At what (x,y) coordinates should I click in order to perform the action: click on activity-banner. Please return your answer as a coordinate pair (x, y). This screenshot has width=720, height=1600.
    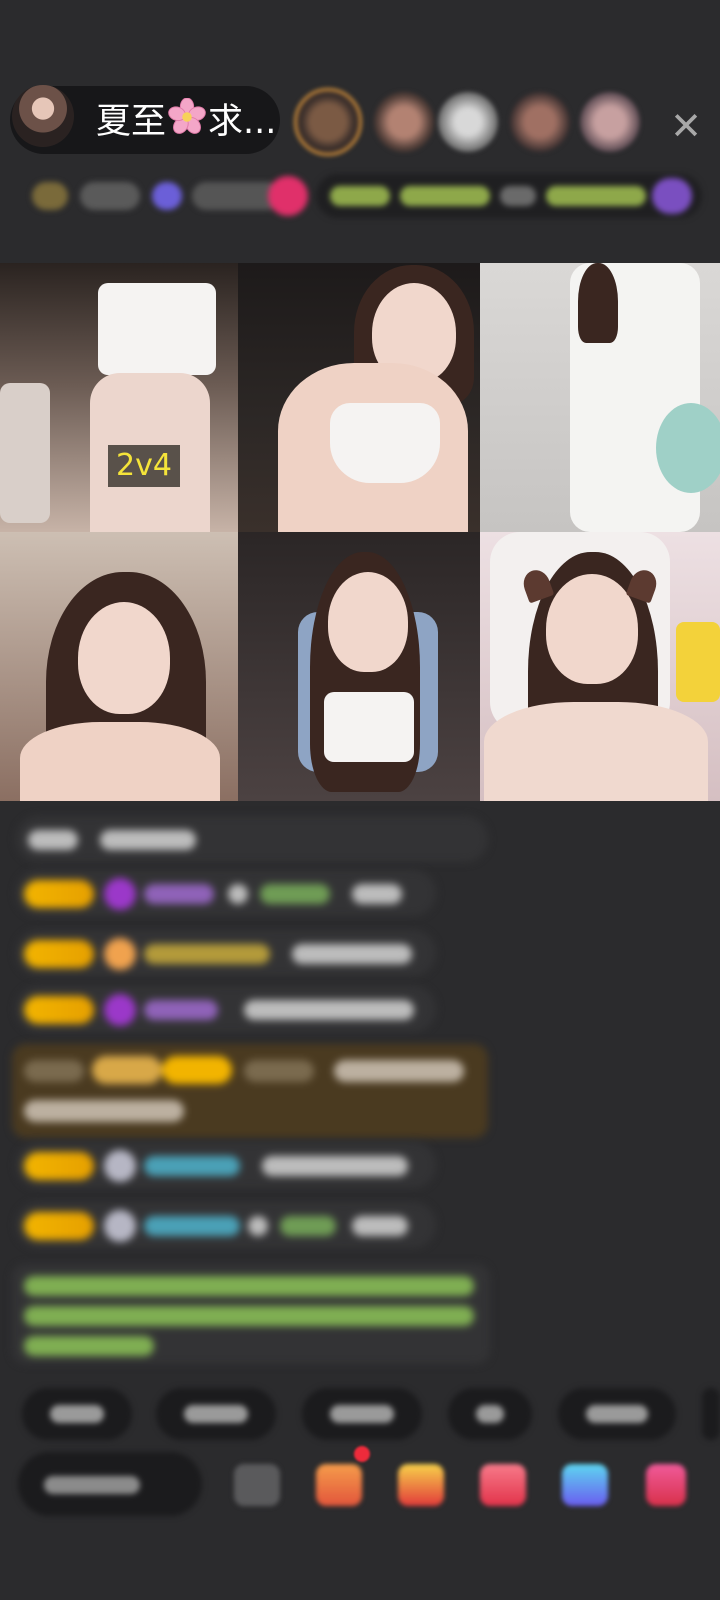
    Looking at the image, I should click on (509, 196).